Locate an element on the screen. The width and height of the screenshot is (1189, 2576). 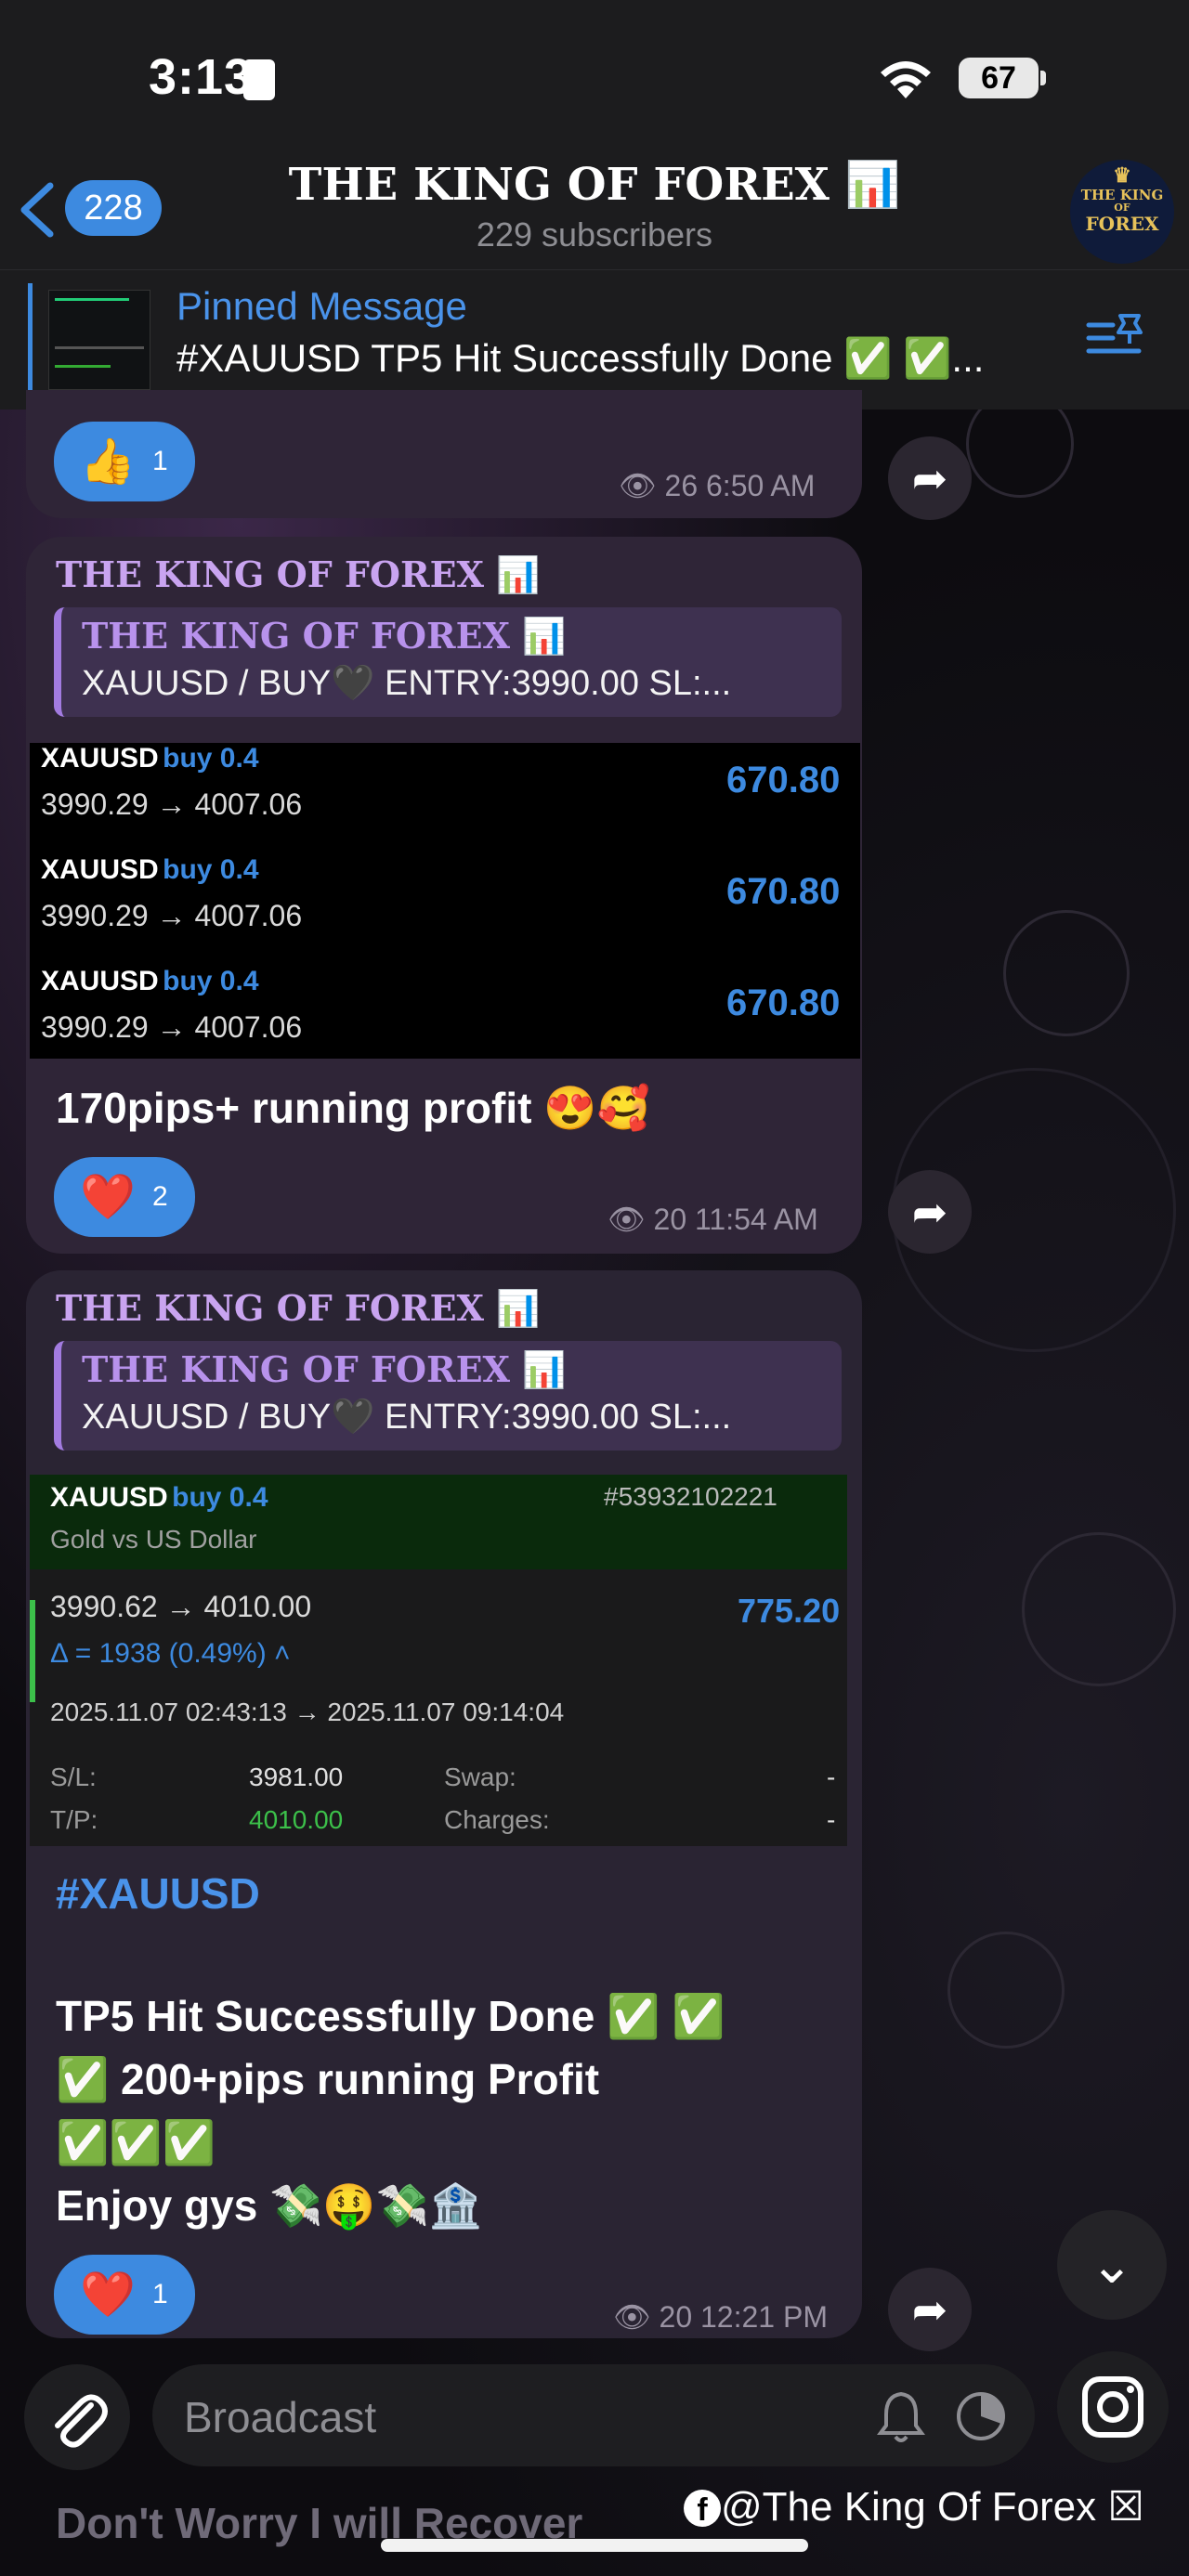
message-line: ✅ 200+pips running Profit is located at coordinates (328, 2079).